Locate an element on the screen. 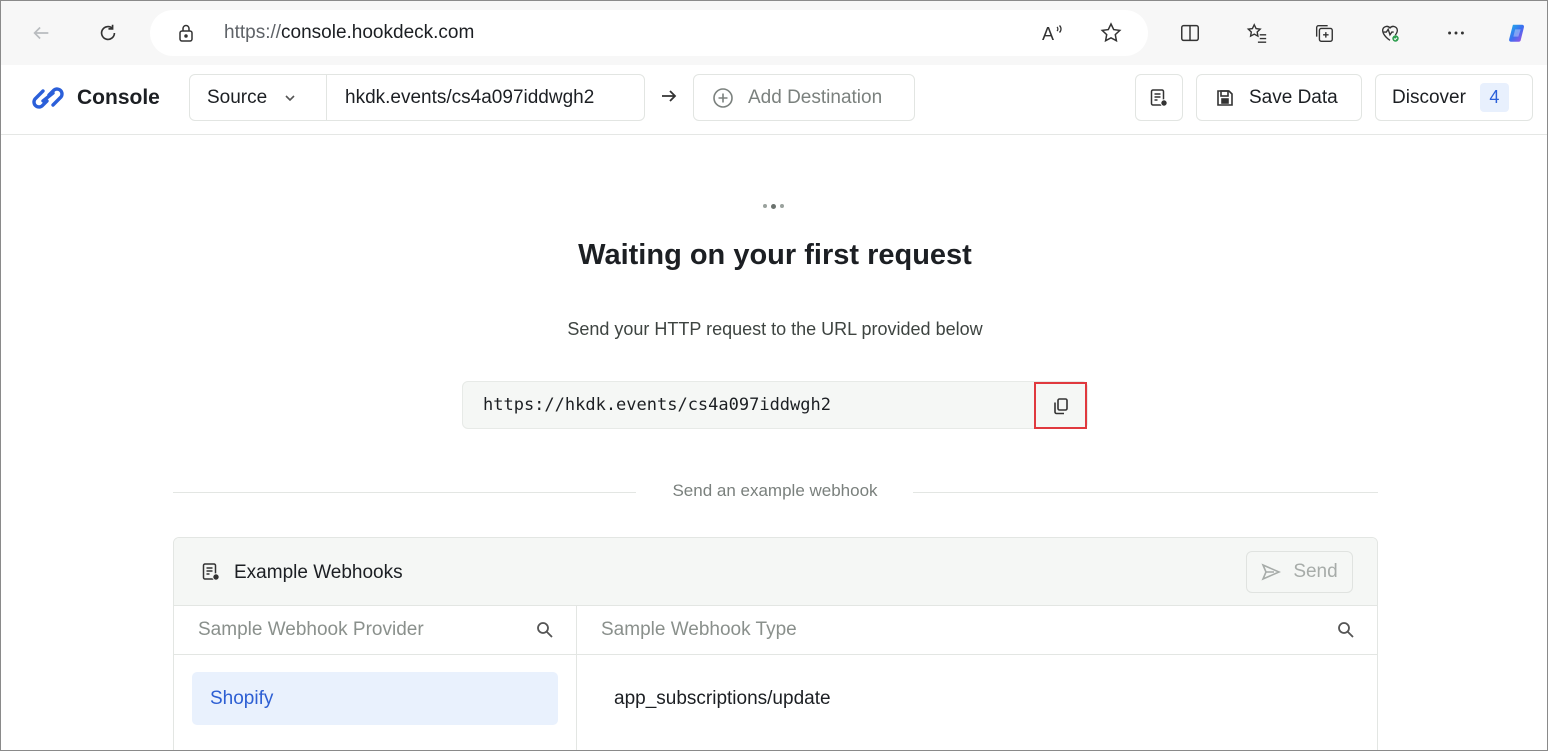  console-title: Console is located at coordinates (118, 97).